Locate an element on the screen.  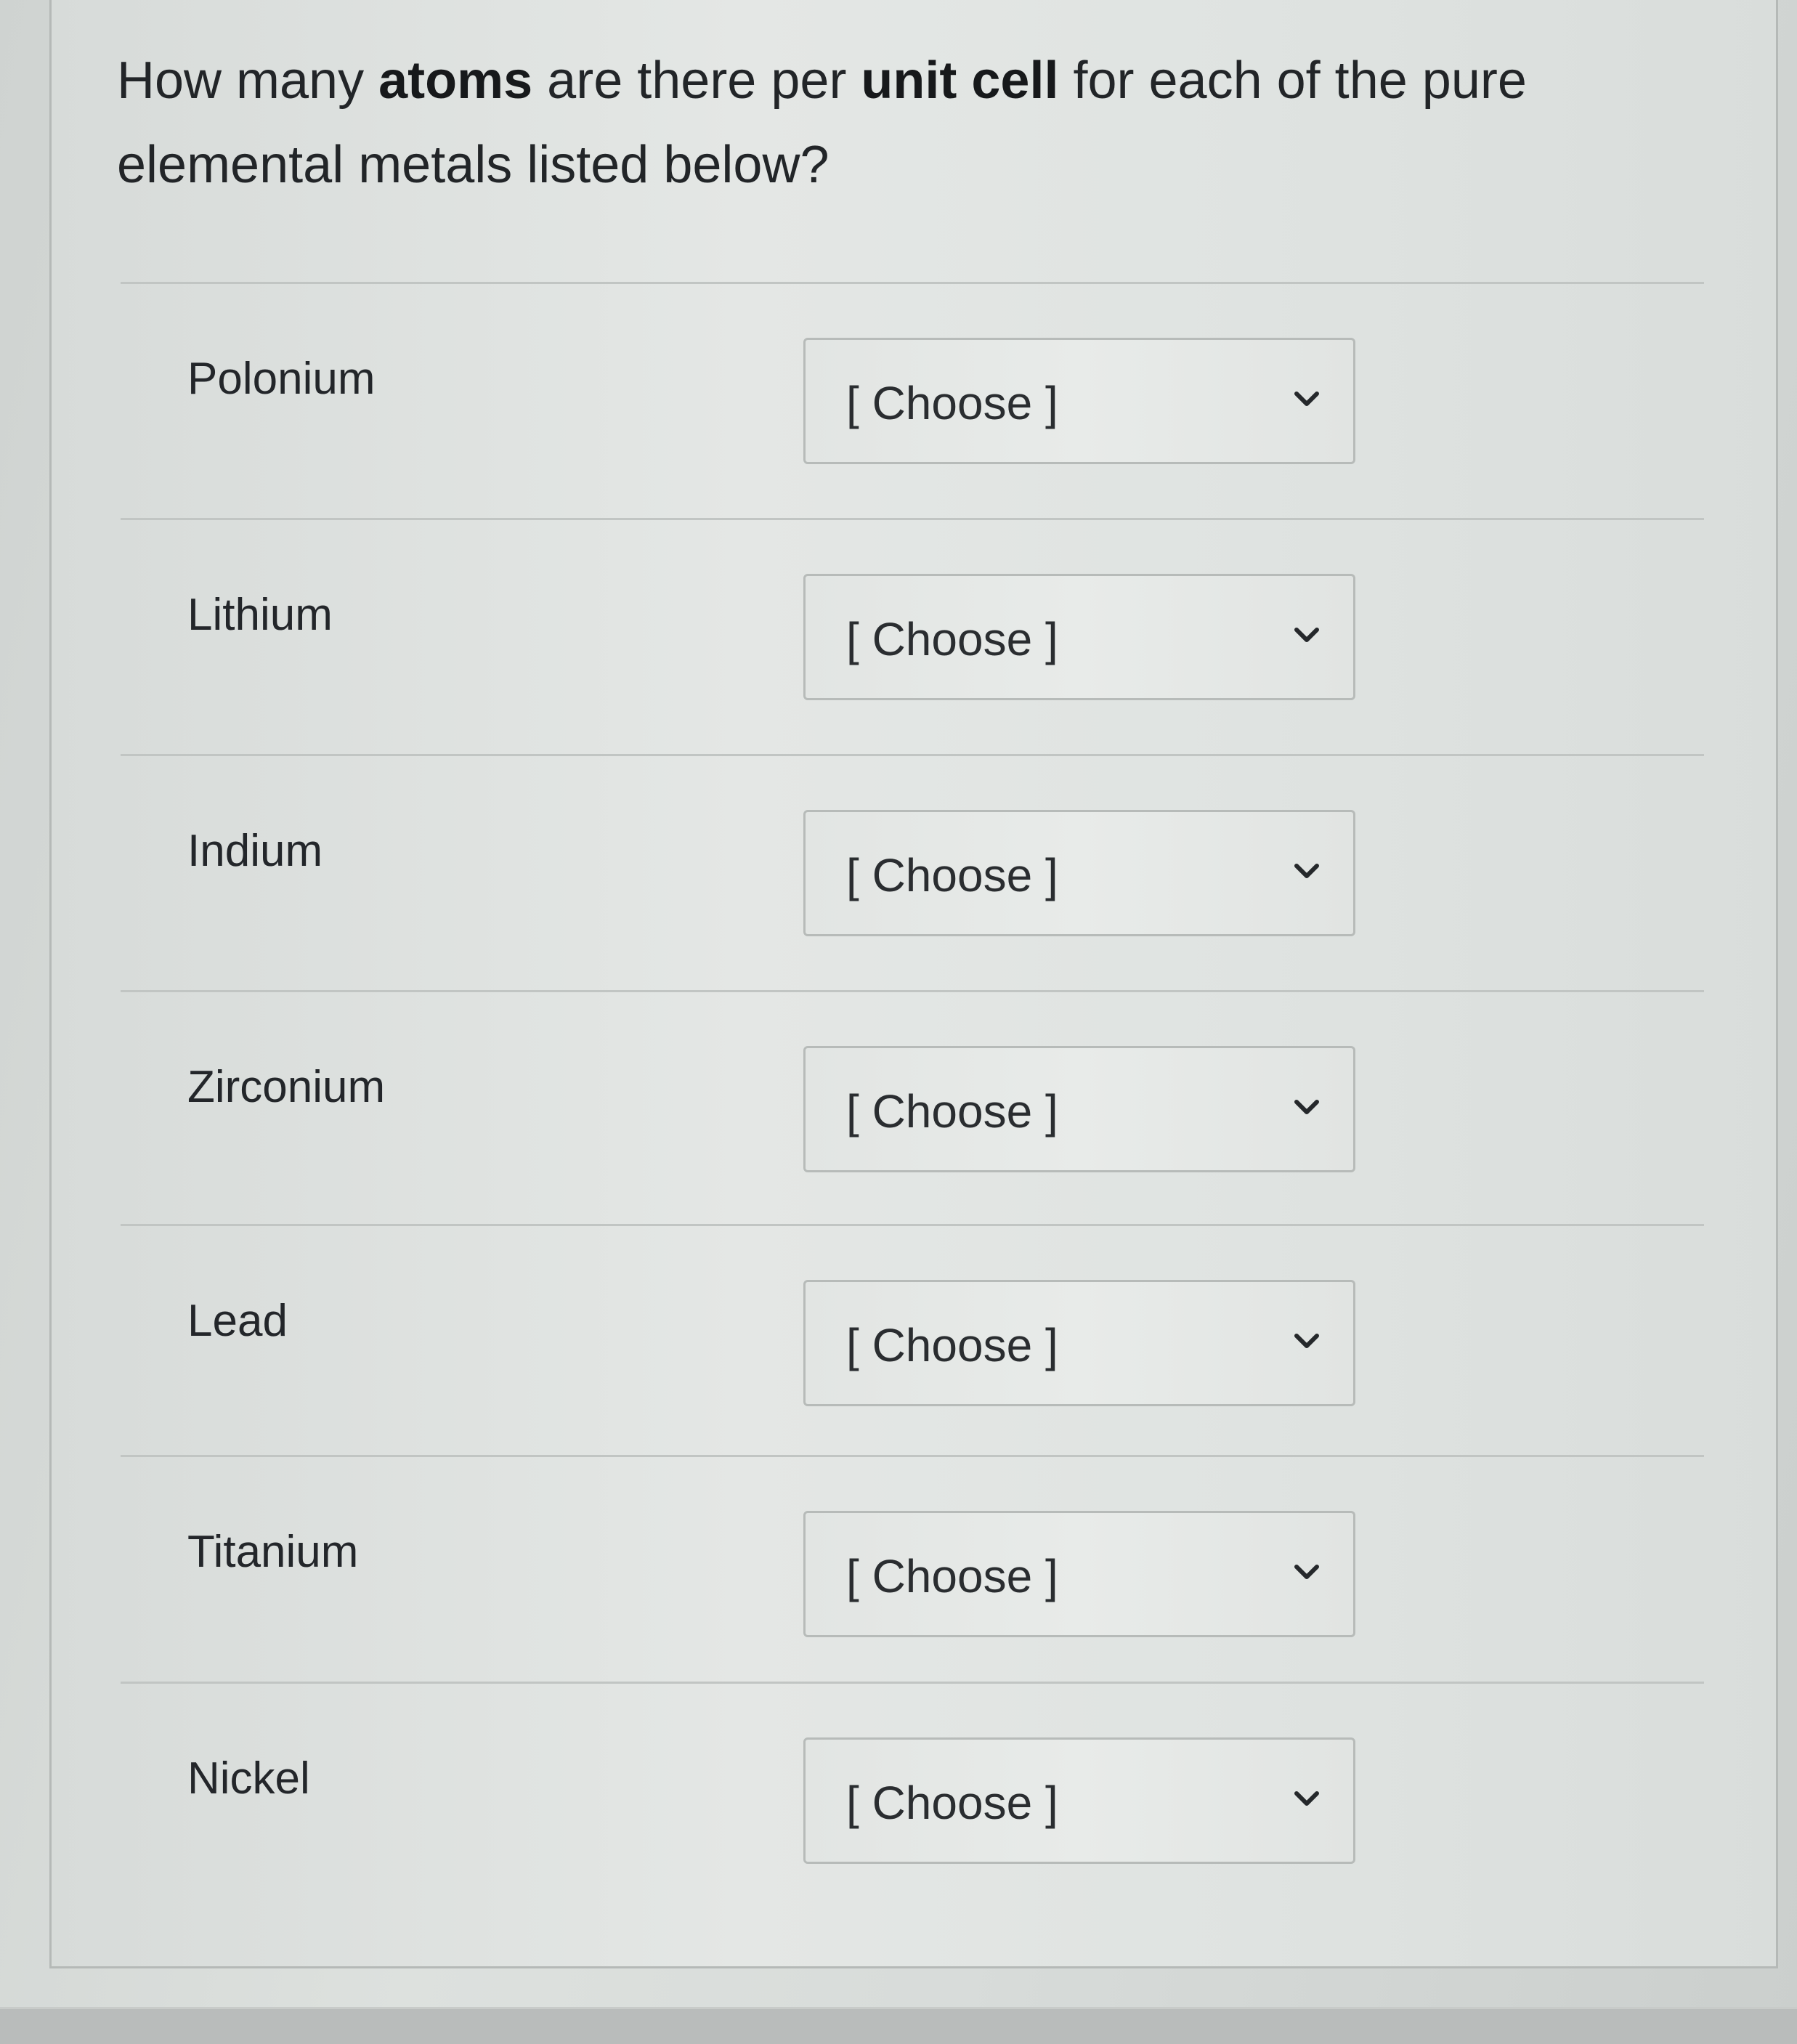
answer-dropdown-lead: [ Choose ] is located at coordinates (1079, 1343).